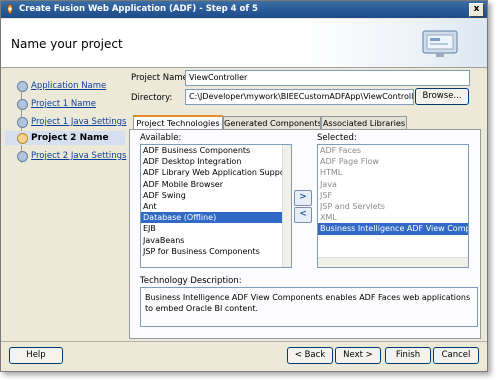 The image size is (498, 380). Describe the element at coordinates (358, 355) in the screenshot. I see `next-button: Next >` at that location.